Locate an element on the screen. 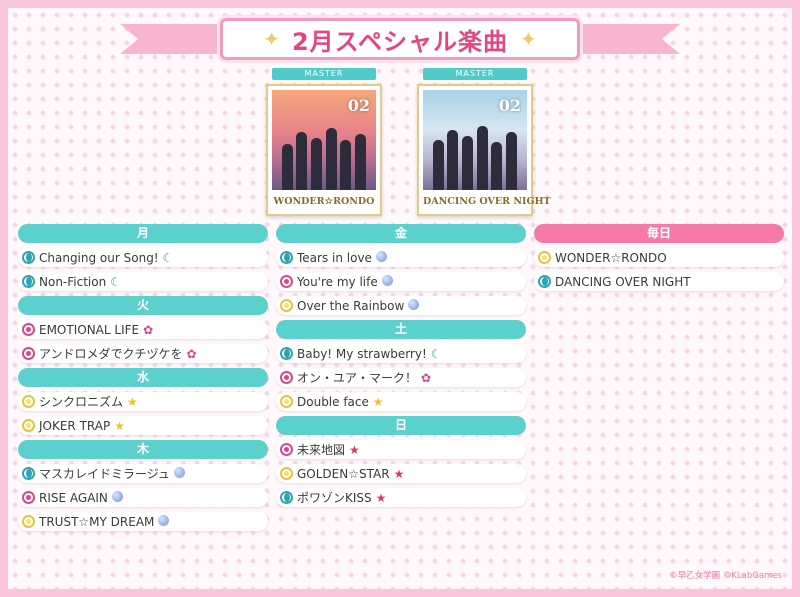 This screenshot has width=800, height=597. song-item: Tears in love is located at coordinates (401, 257).